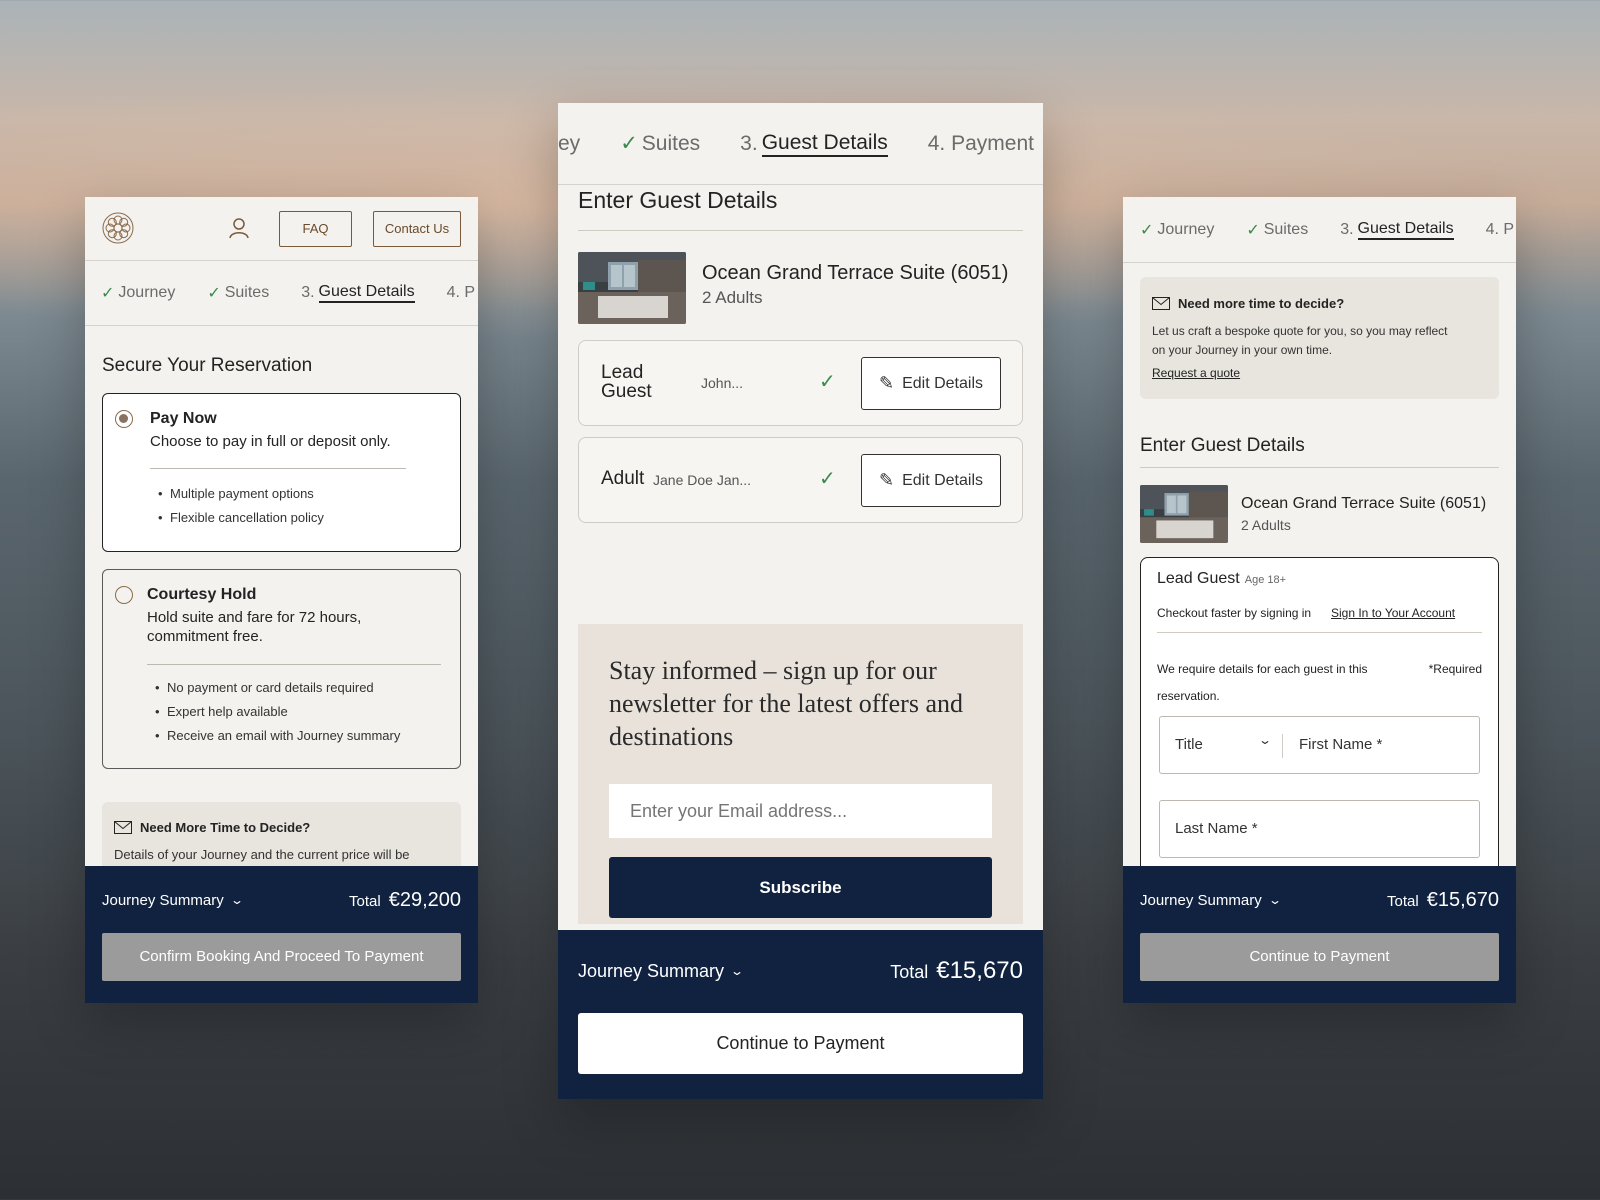 Image resolution: width=1600 pixels, height=1200 pixels. What do you see at coordinates (1184, 514) in the screenshot?
I see `suite-image` at bounding box center [1184, 514].